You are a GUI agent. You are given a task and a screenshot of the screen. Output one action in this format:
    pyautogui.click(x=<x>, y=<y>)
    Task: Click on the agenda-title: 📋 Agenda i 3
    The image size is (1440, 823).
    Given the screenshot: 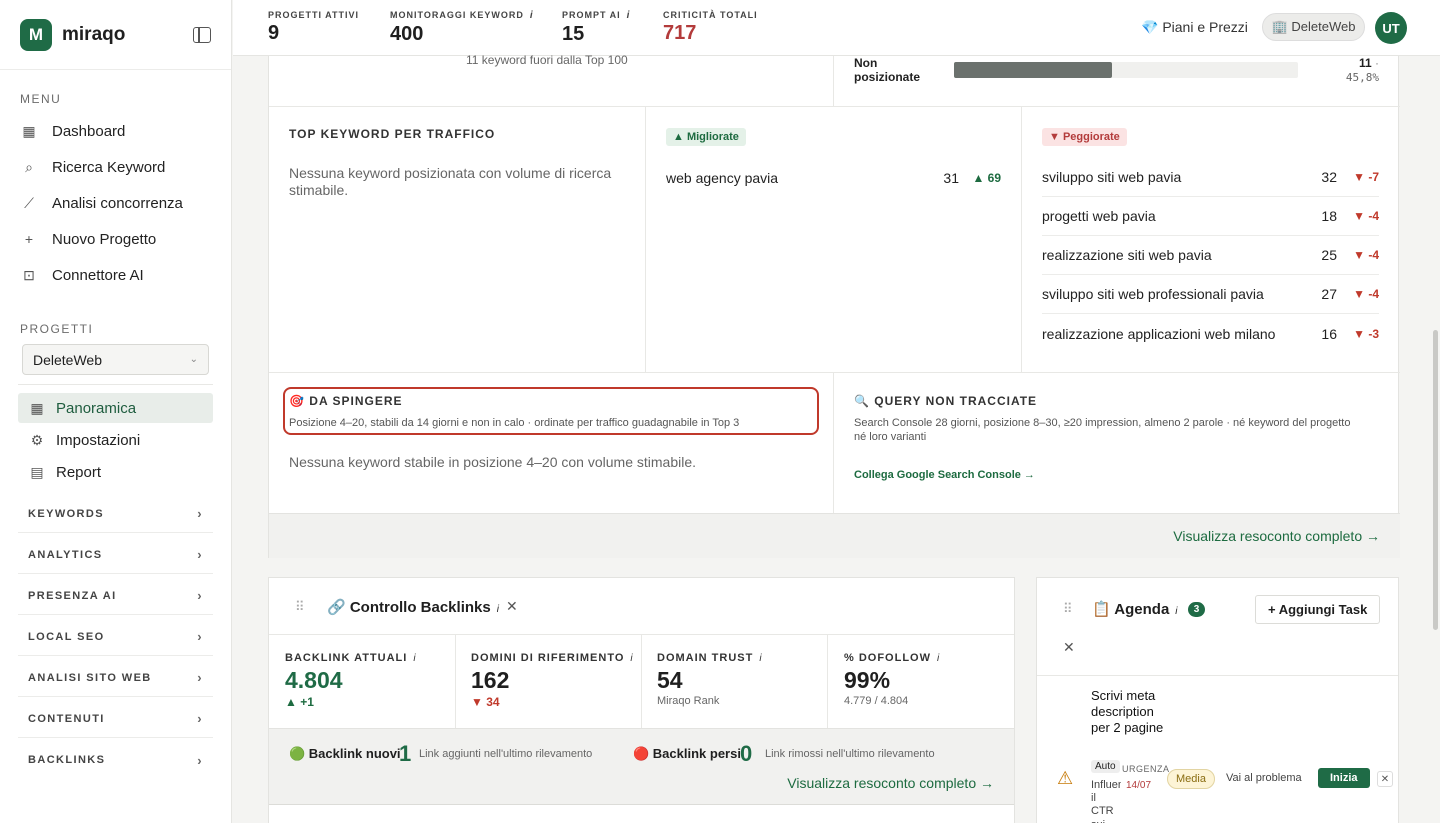 What is the action you would take?
    pyautogui.click(x=1149, y=609)
    